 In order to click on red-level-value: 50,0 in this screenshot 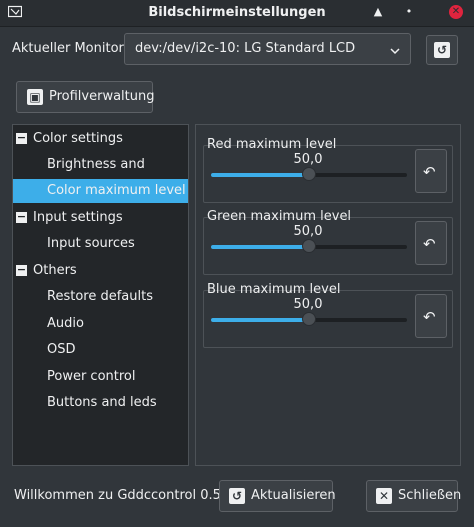, I will do `click(308, 159)`.